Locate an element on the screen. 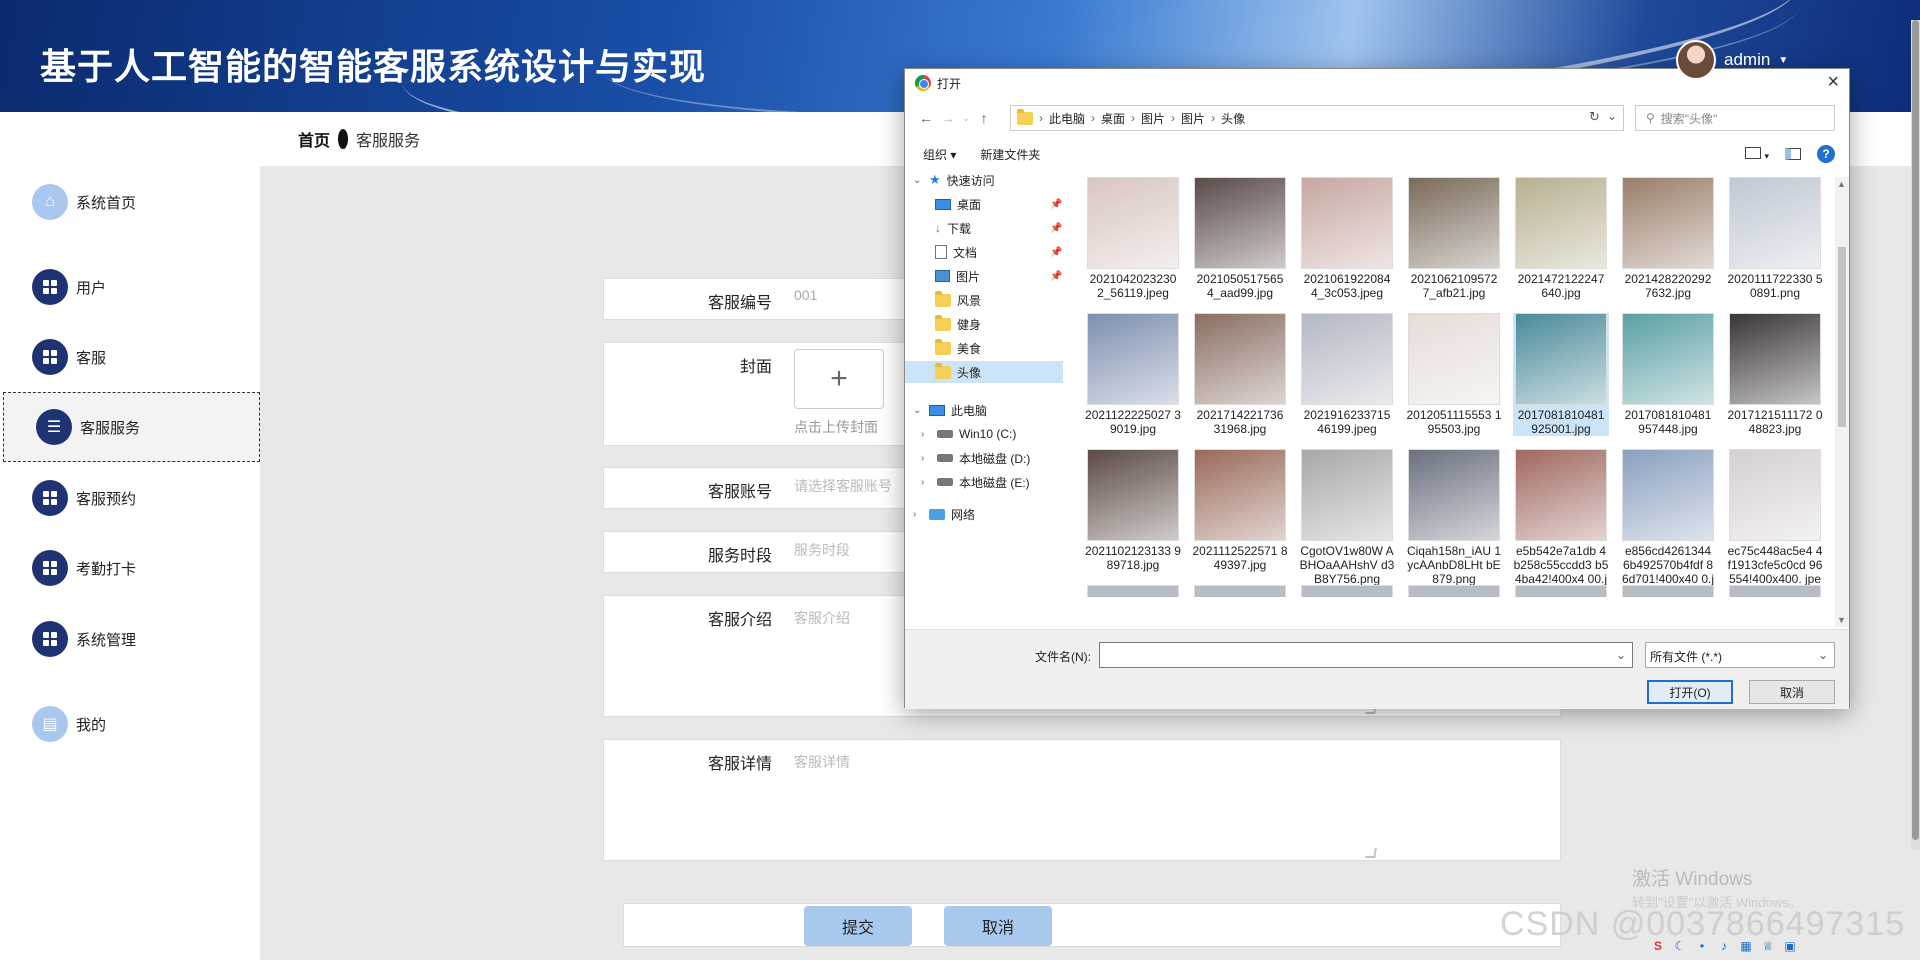 This screenshot has width=1920, height=960. sidebar-item: 系统管理 is located at coordinates (130, 639).